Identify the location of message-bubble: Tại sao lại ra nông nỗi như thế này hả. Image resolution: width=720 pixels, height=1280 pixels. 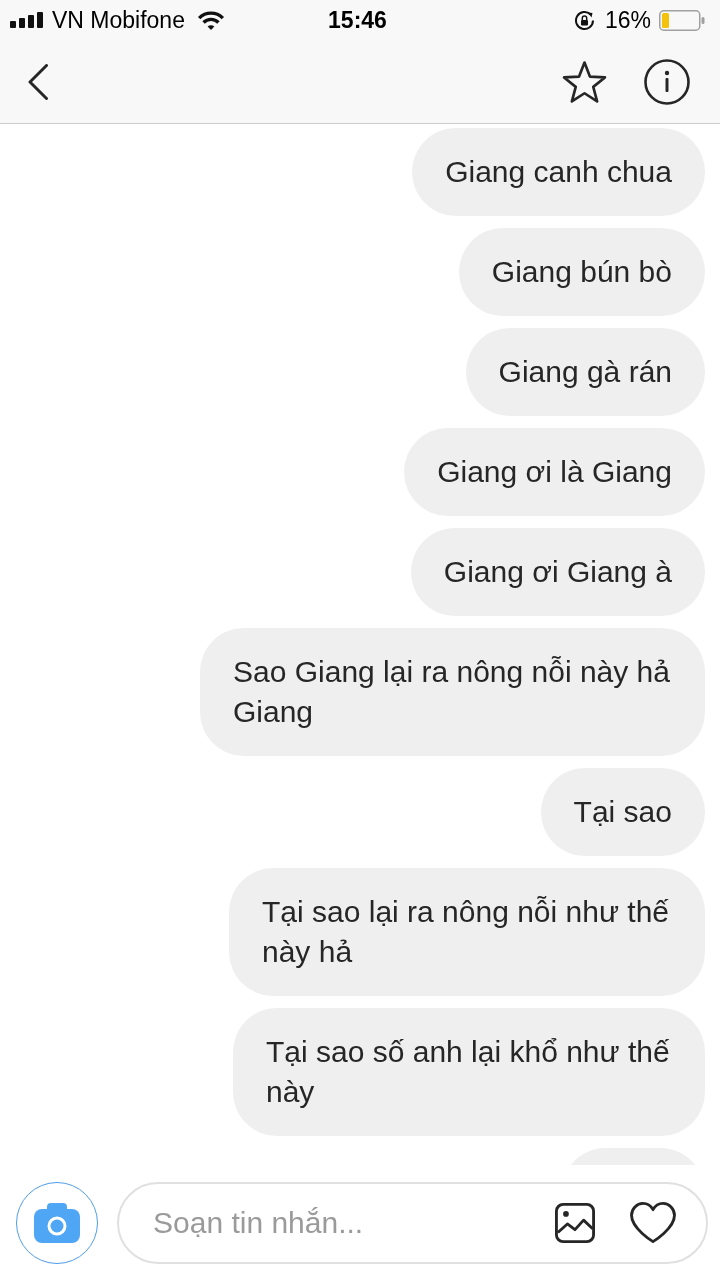
(467, 932).